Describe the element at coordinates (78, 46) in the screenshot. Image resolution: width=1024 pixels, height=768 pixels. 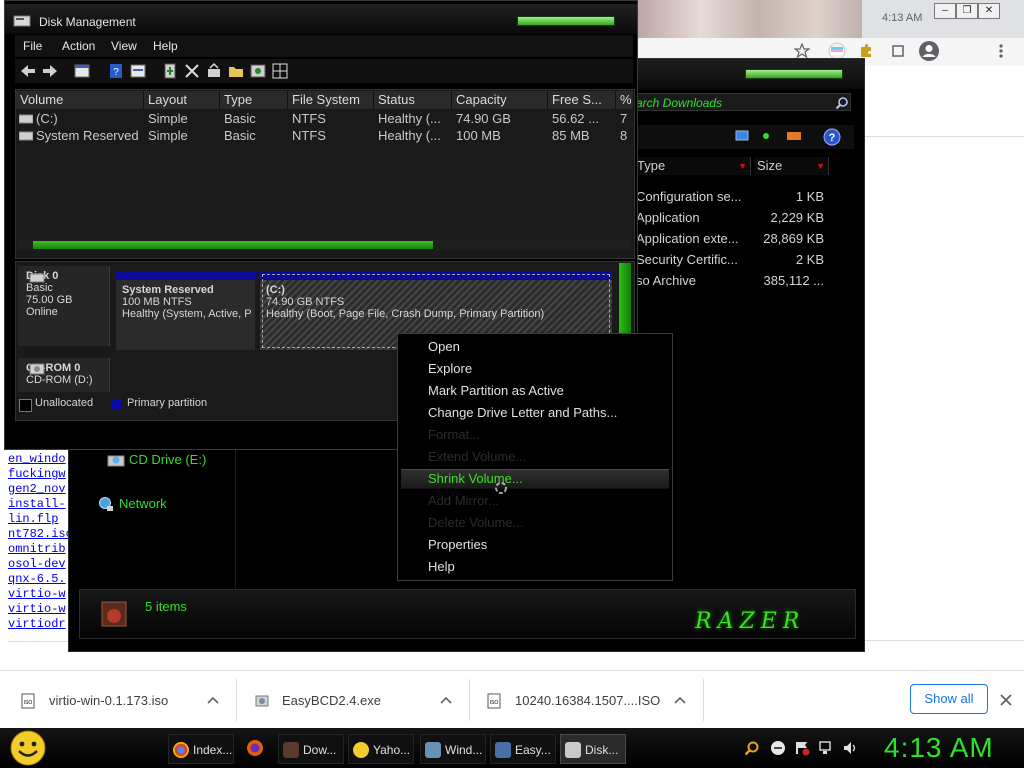
I see `menu-action: Action` at that location.